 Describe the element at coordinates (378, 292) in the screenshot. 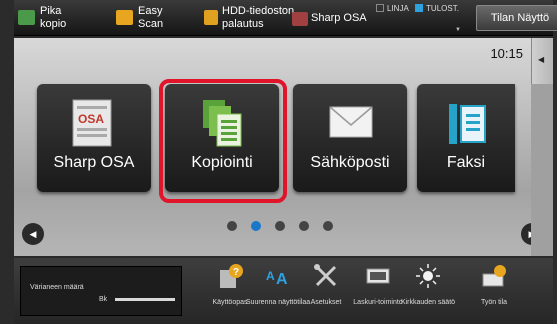

I see `counter-button: Laskuri-toiminto` at that location.